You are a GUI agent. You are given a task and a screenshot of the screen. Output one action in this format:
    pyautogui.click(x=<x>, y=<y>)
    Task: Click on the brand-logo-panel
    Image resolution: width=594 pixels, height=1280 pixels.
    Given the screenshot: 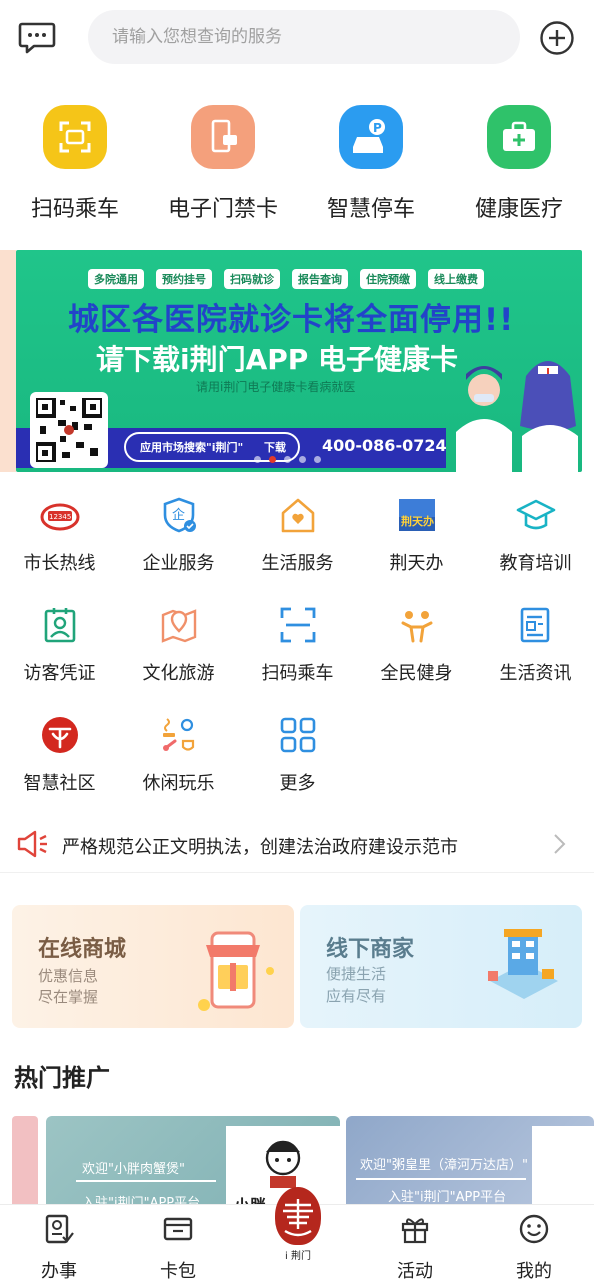 What is the action you would take?
    pyautogui.click(x=563, y=1171)
    